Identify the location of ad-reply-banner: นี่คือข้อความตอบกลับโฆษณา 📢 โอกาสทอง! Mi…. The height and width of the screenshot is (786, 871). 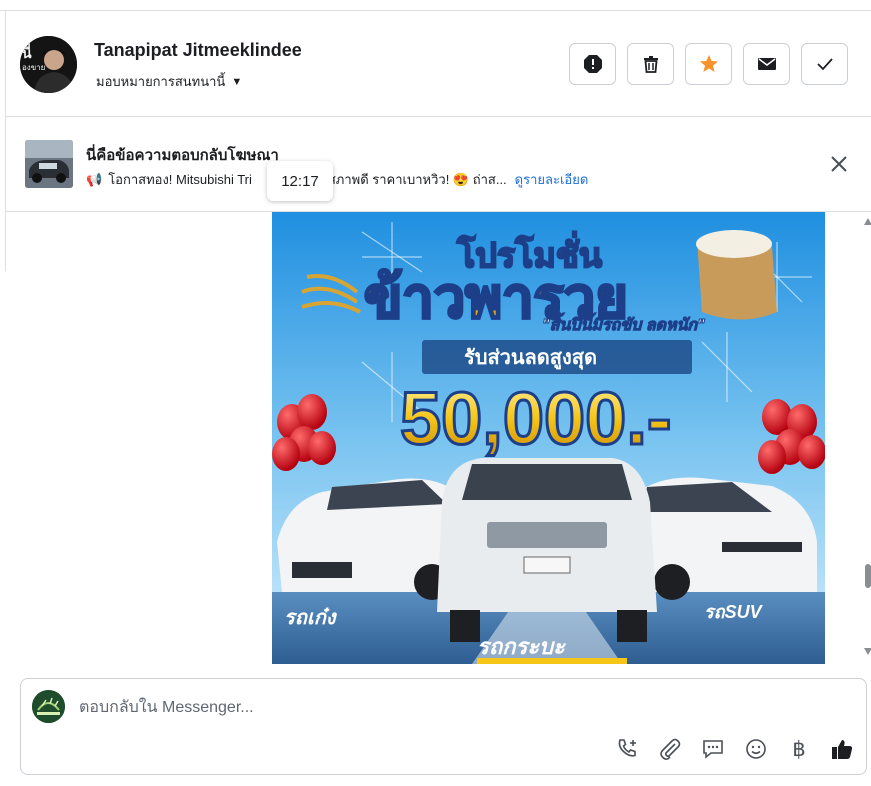
(438, 165).